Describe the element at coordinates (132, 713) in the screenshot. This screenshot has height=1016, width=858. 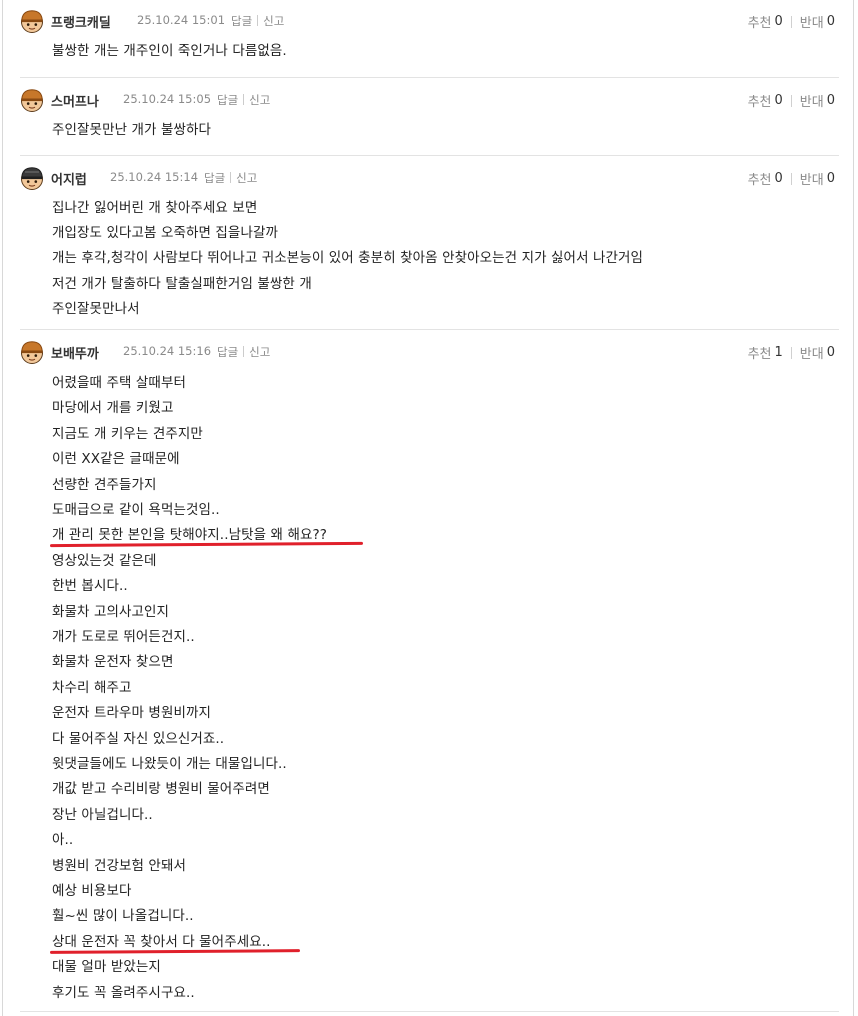
I see `comment-text-line: 운전자 트라우마 병원비까지` at that location.